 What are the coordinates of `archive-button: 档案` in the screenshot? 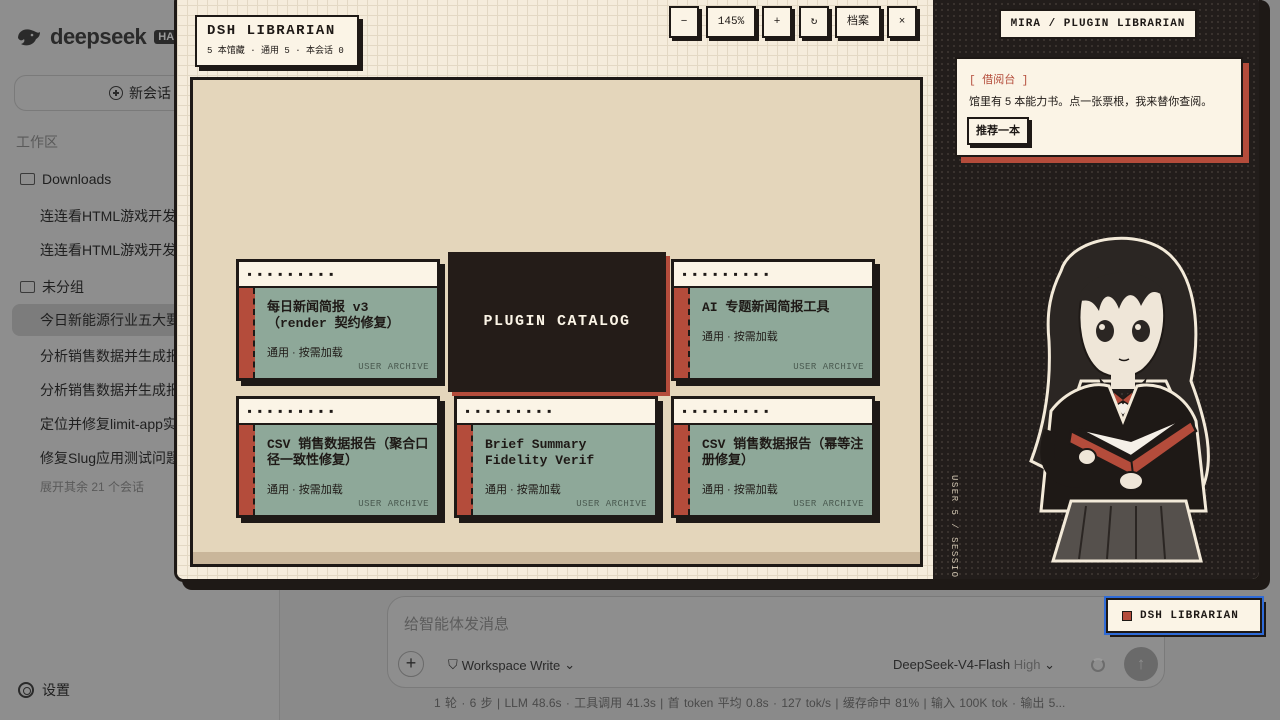 It's located at (858, 22).